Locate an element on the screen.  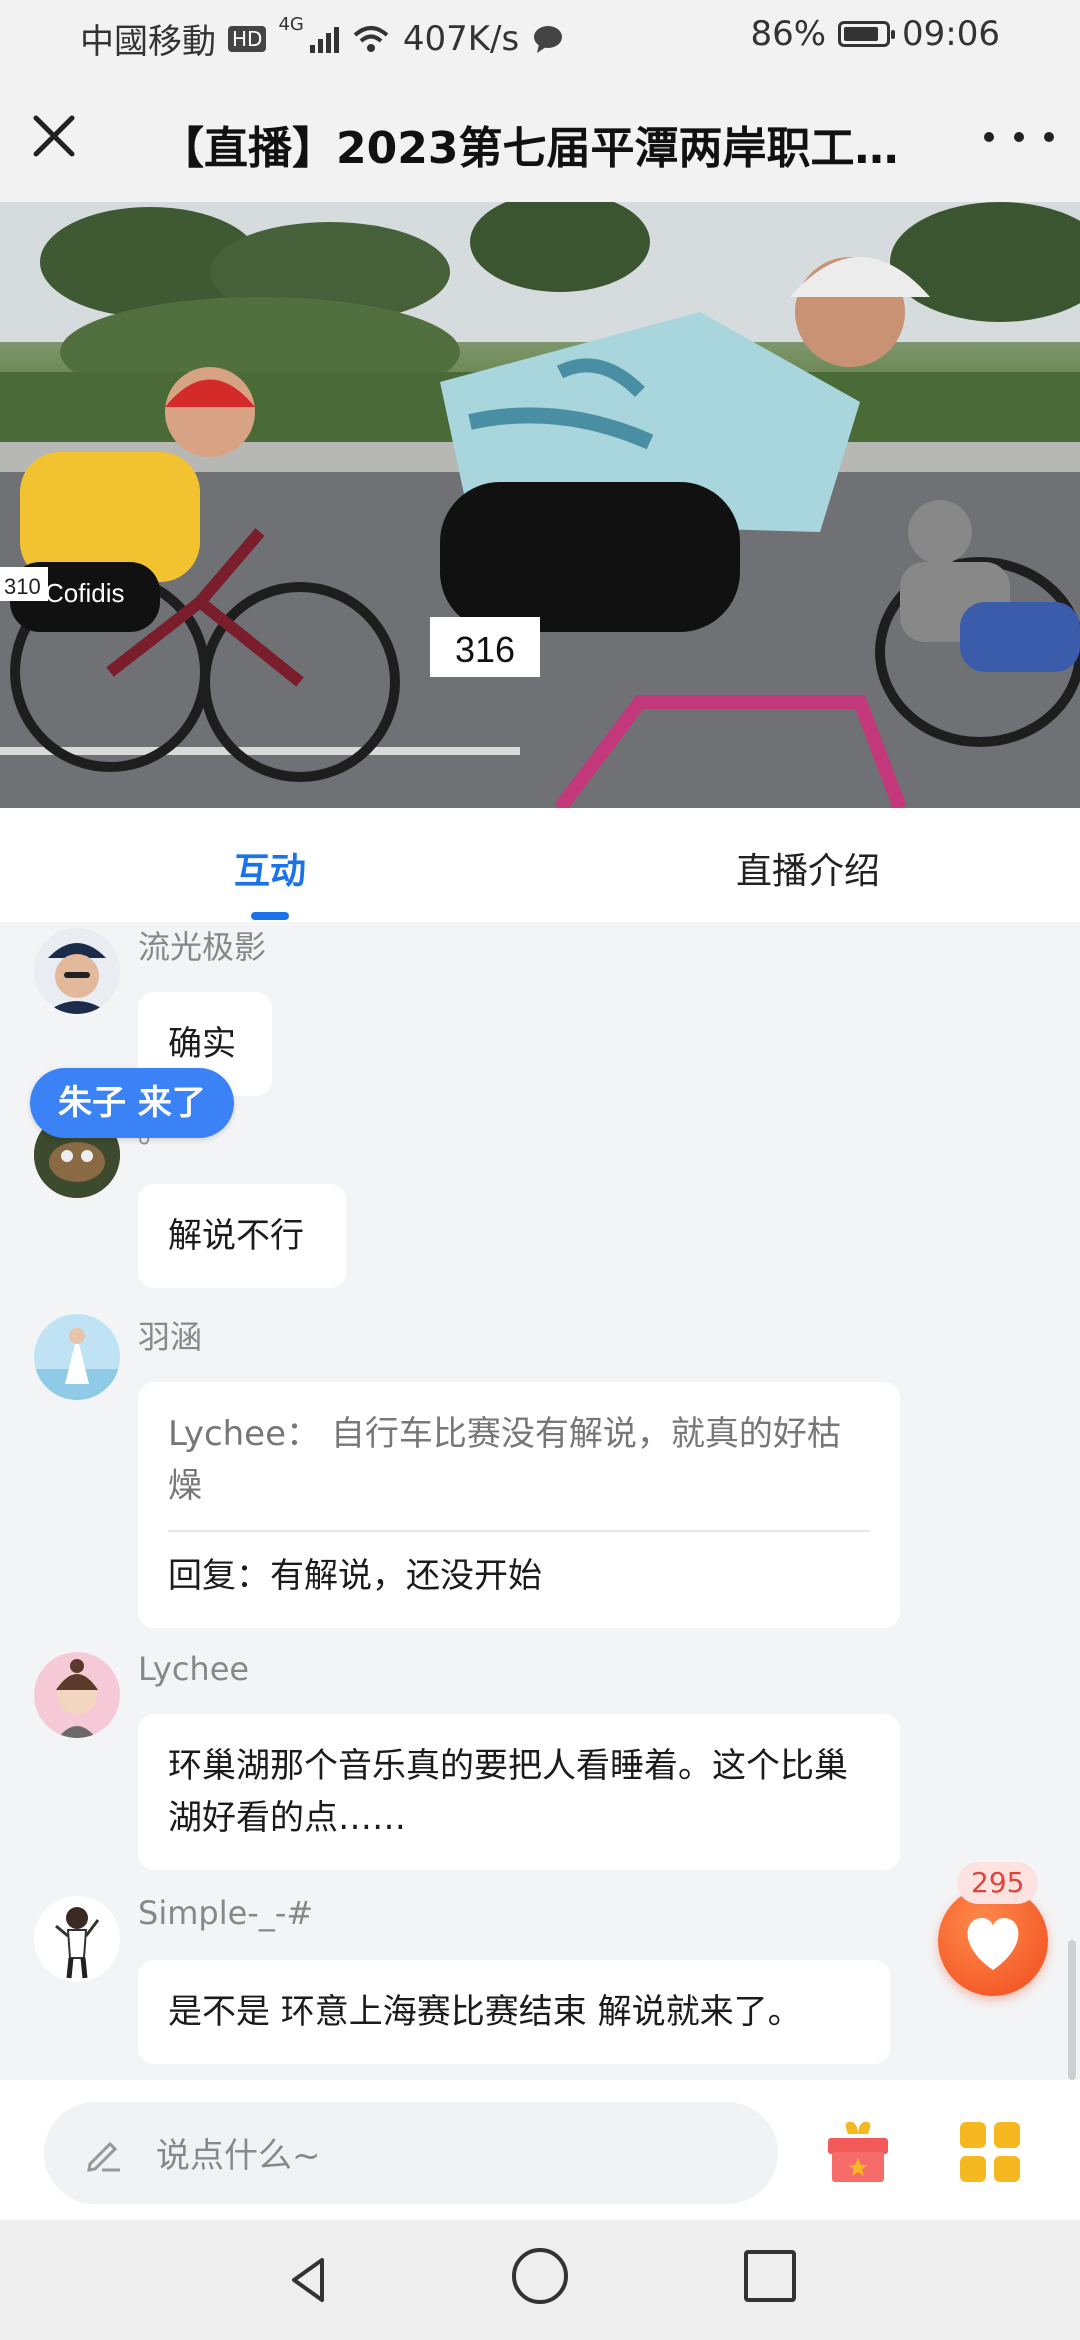
tab-interaction: 互动 is located at coordinates (270, 868).